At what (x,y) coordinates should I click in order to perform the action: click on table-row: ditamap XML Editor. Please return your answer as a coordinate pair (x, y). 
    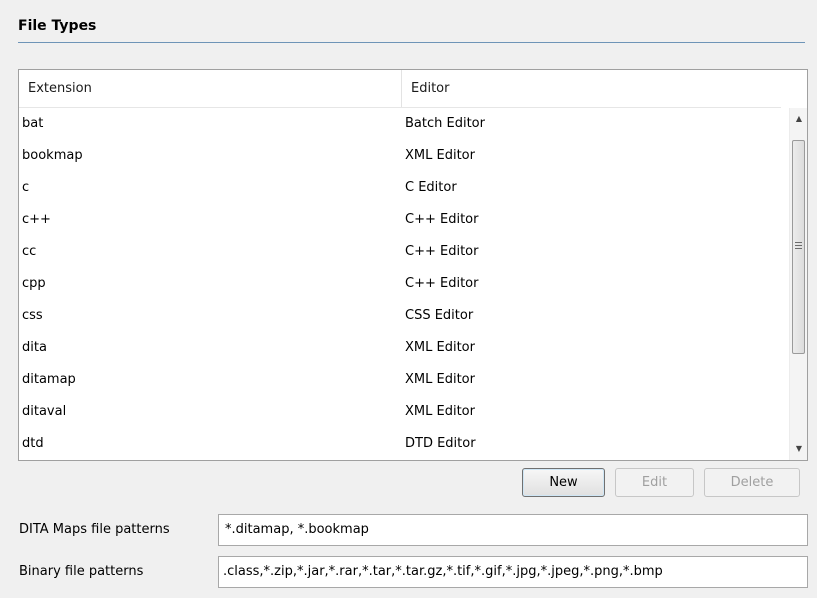
    Looking at the image, I should click on (404, 380).